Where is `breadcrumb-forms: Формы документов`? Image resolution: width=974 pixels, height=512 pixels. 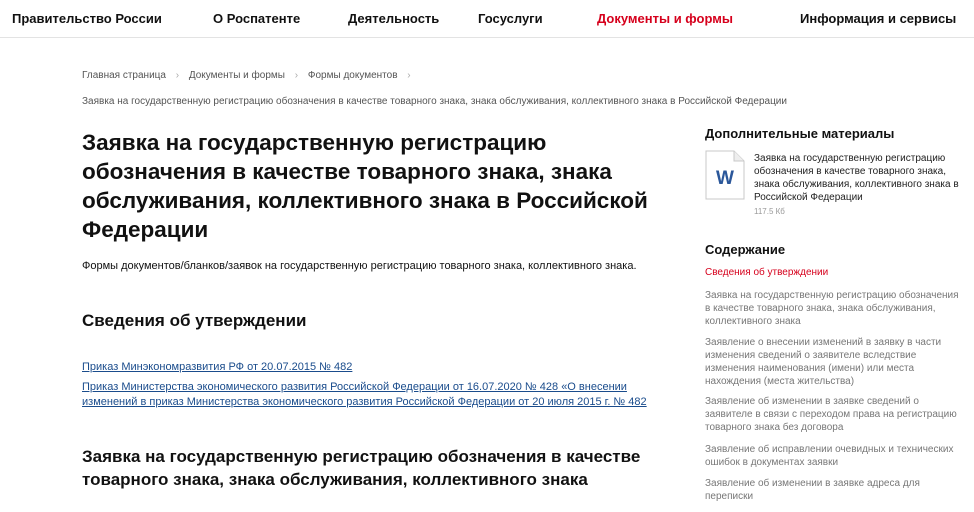 breadcrumb-forms: Формы документов is located at coordinates (353, 75).